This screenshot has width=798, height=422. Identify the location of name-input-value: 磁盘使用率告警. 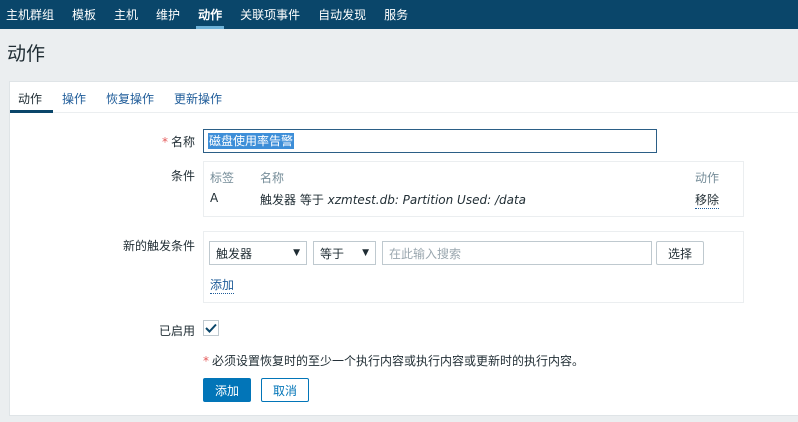
(251, 141).